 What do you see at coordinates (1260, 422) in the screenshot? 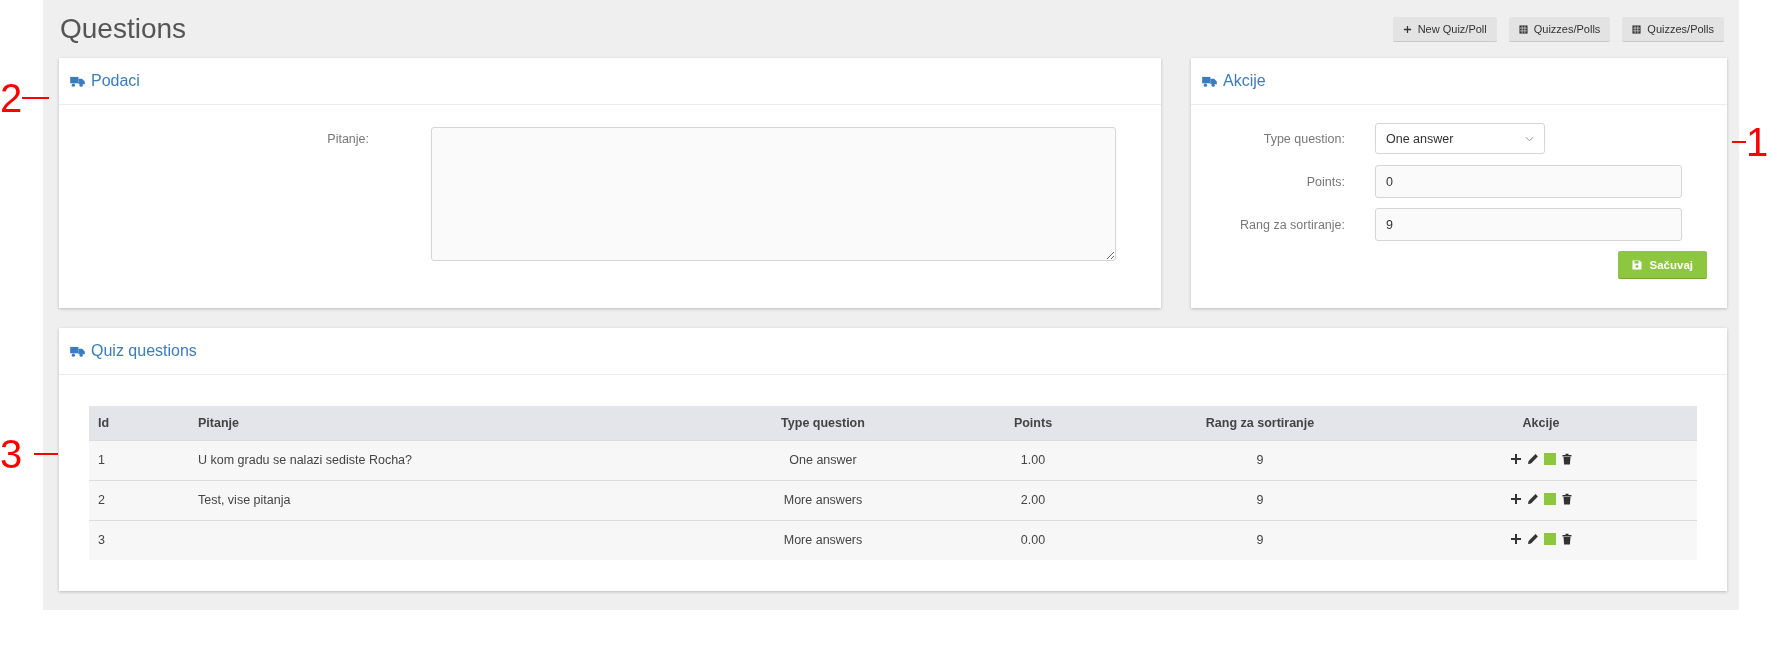
I see `column-header: Rang za sortiranje` at bounding box center [1260, 422].